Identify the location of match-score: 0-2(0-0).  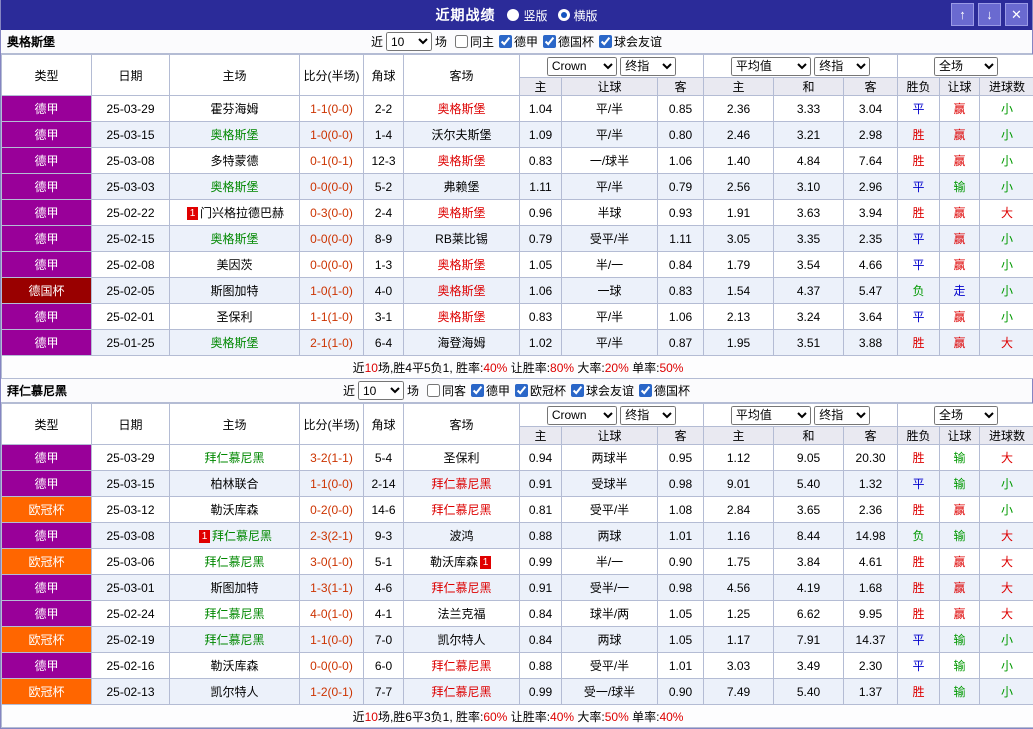
(331, 509).